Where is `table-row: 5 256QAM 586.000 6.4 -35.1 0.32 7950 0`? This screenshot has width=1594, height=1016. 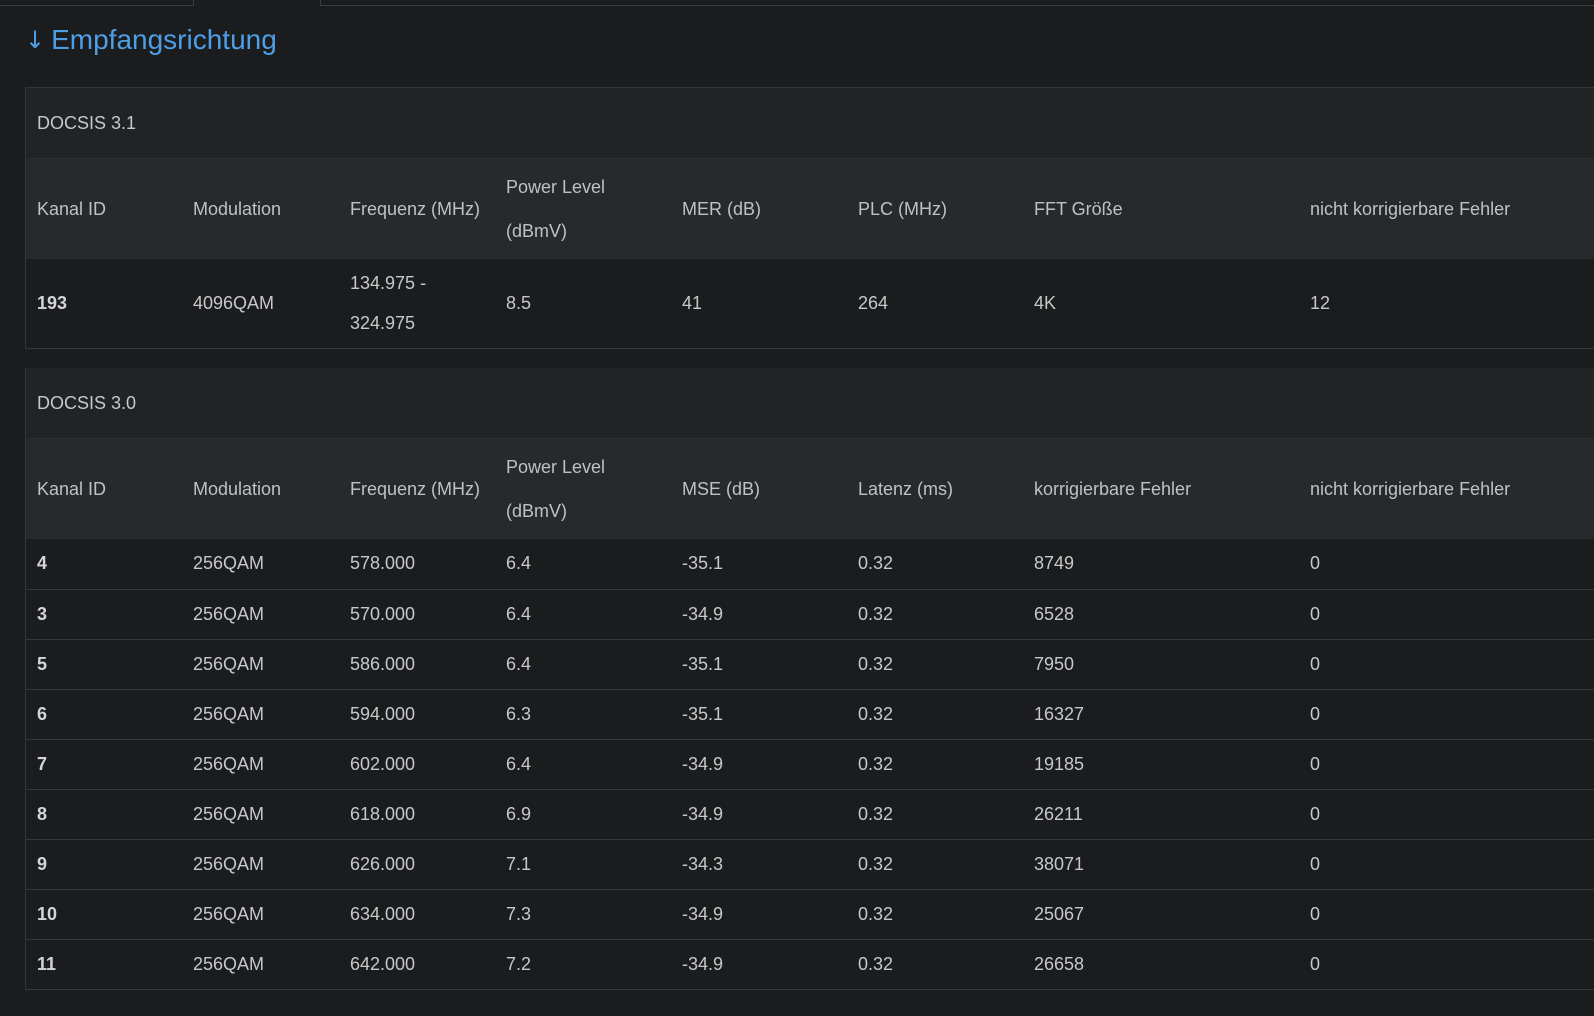
table-row: 5 256QAM 586.000 6.4 -35.1 0.32 7950 0 is located at coordinates (810, 664).